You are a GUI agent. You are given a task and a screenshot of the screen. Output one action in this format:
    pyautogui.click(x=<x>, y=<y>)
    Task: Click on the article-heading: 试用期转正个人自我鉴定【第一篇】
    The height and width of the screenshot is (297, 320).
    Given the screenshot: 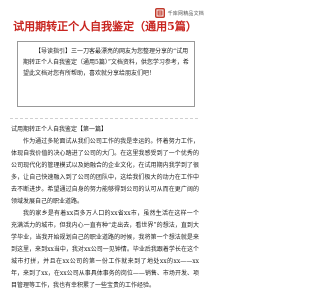 What is the action you would take?
    pyautogui.click(x=59, y=129)
    